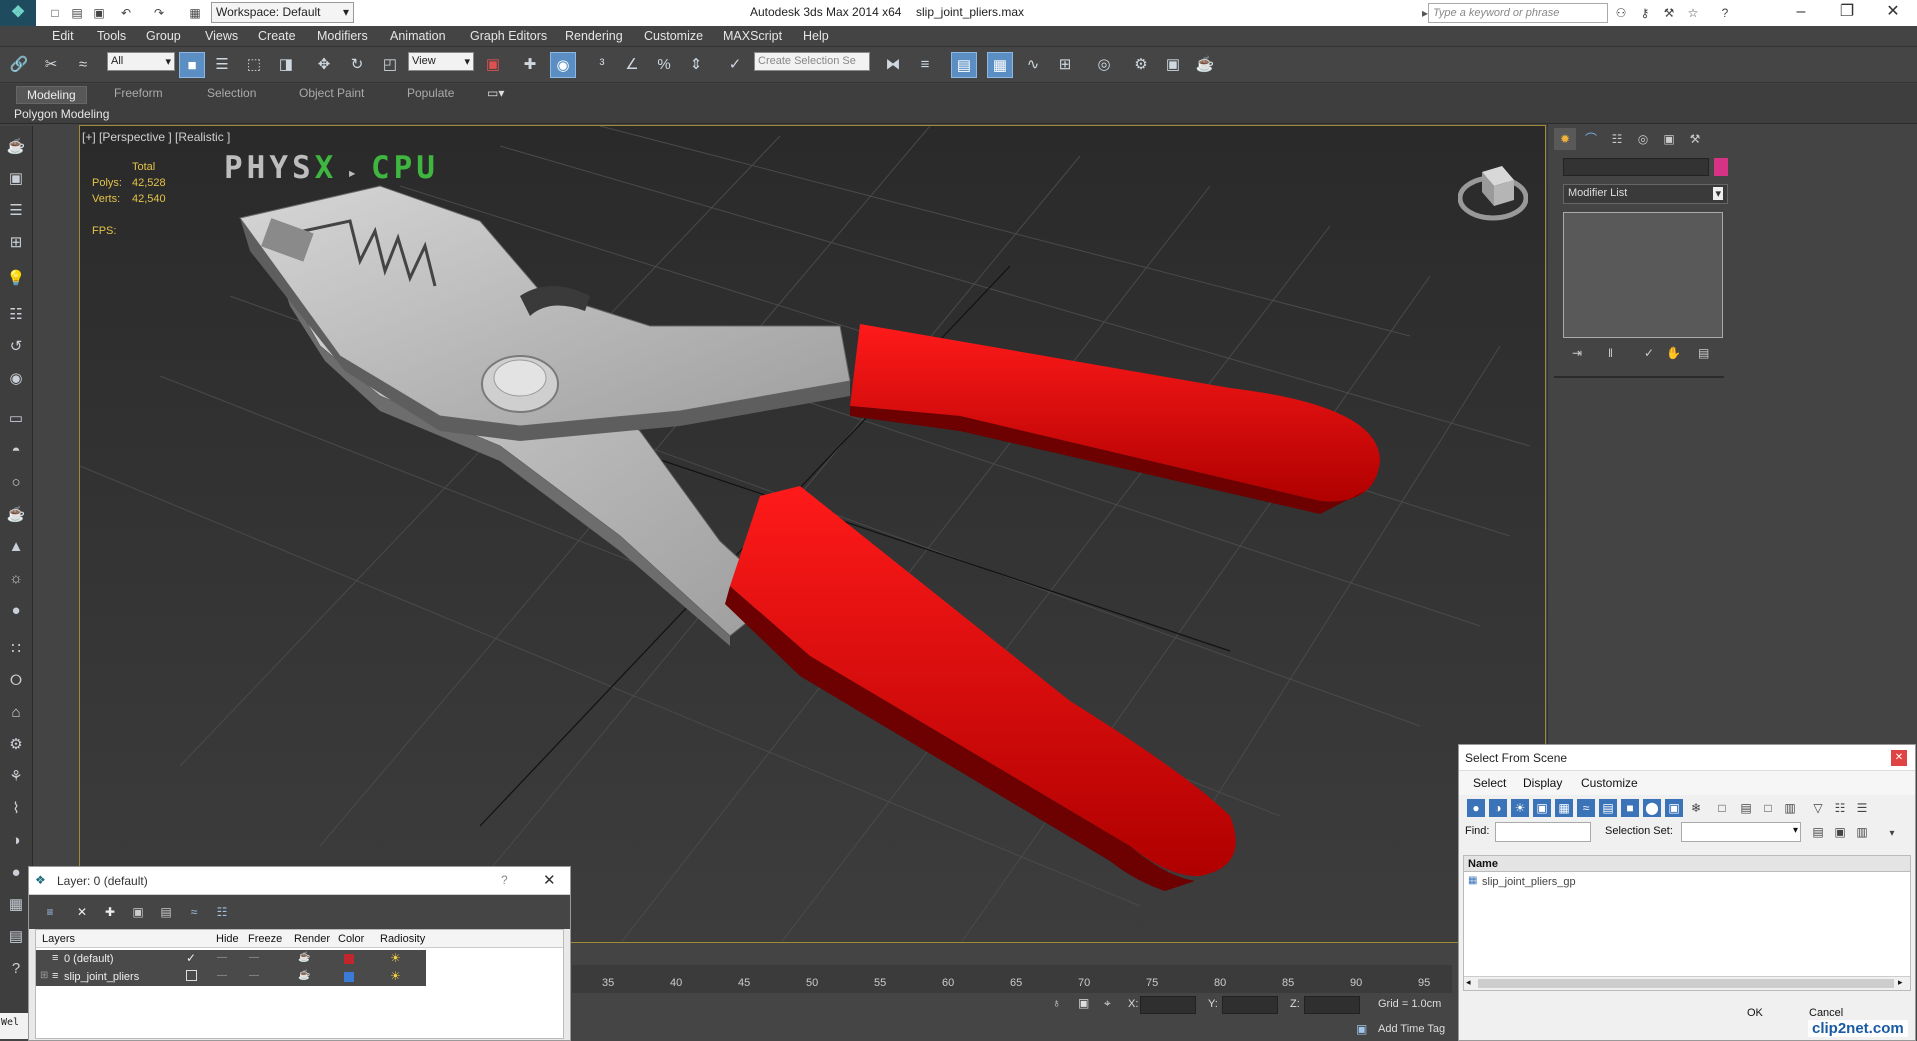 This screenshot has height=1041, width=1917. What do you see at coordinates (191, 958) in the screenshot?
I see `active-layer-check-icon: ✓` at bounding box center [191, 958].